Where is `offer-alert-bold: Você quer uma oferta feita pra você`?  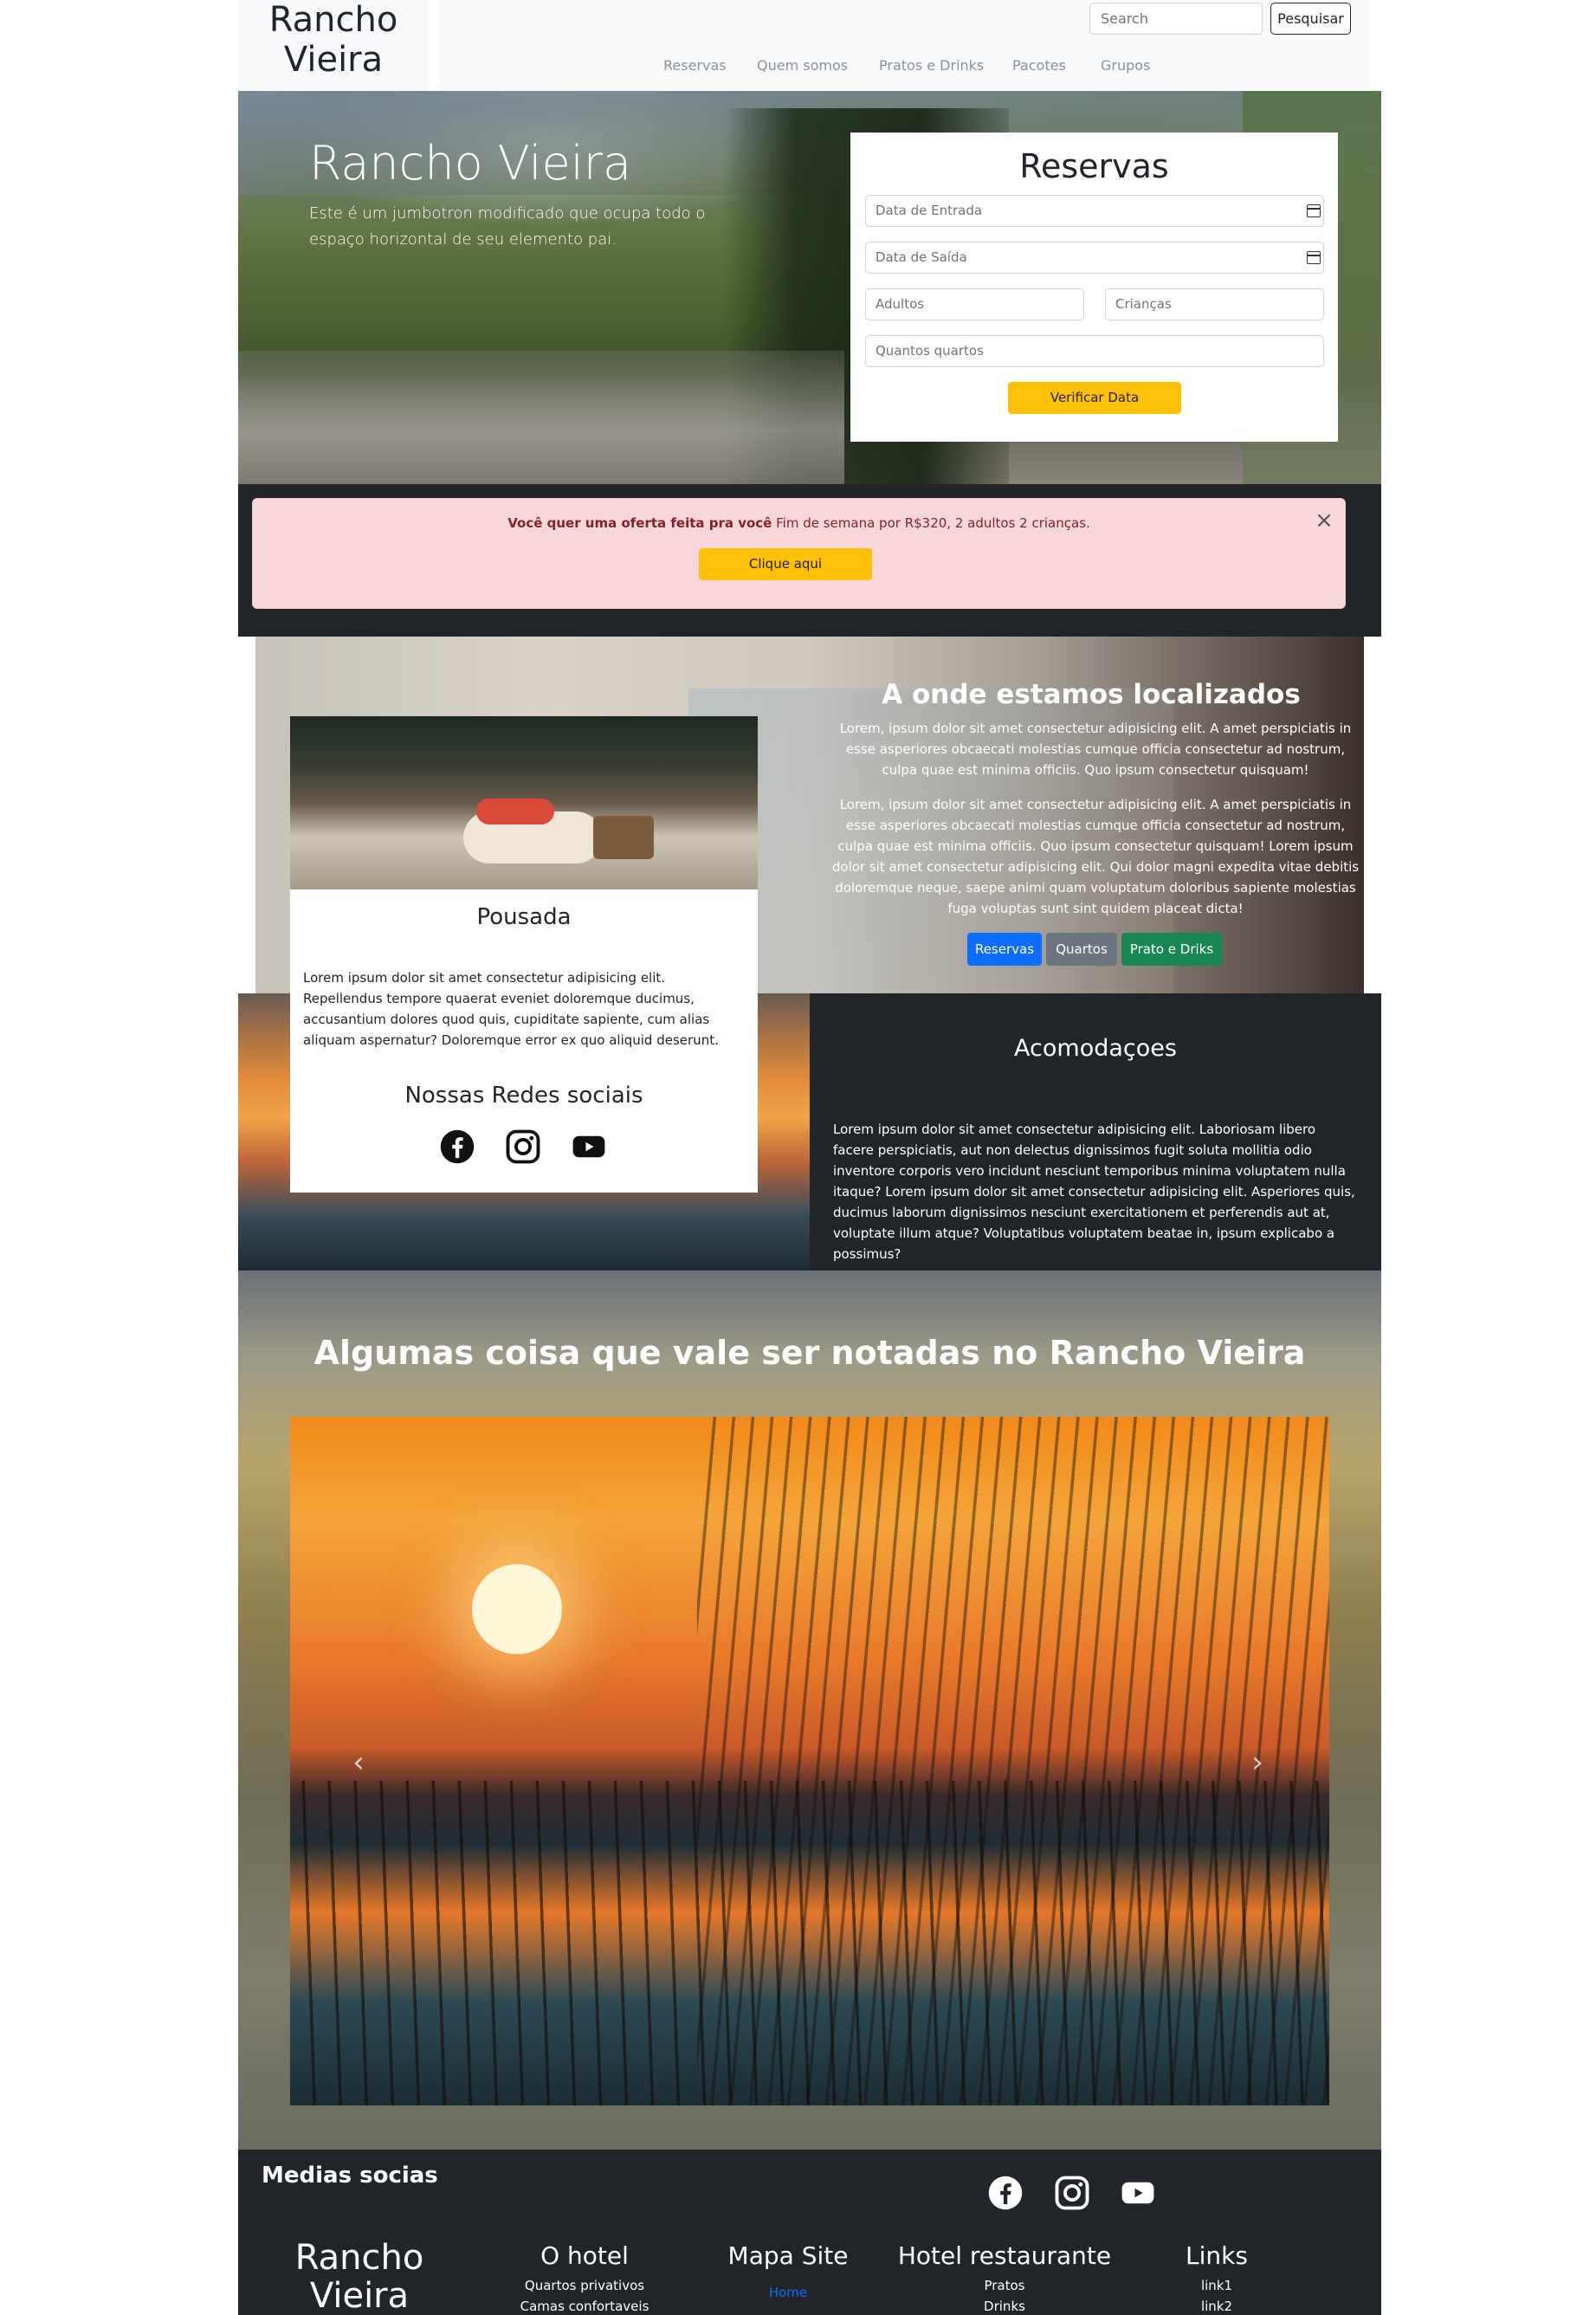 offer-alert-bold: Você quer uma oferta feita pra você is located at coordinates (639, 523).